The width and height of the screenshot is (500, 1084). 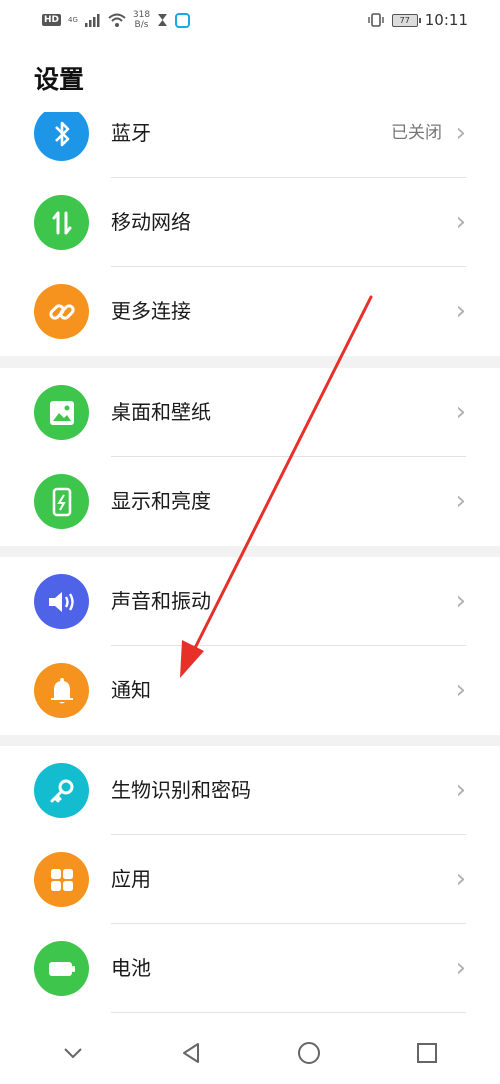 I want to click on recents-icon, so click(x=427, y=1053).